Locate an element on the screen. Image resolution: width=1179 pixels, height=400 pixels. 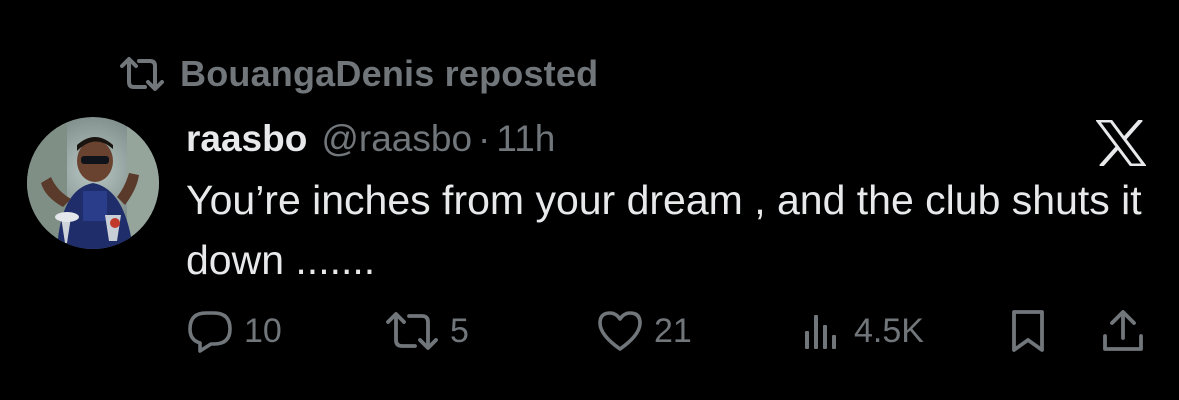
avatar is located at coordinates (93, 183).